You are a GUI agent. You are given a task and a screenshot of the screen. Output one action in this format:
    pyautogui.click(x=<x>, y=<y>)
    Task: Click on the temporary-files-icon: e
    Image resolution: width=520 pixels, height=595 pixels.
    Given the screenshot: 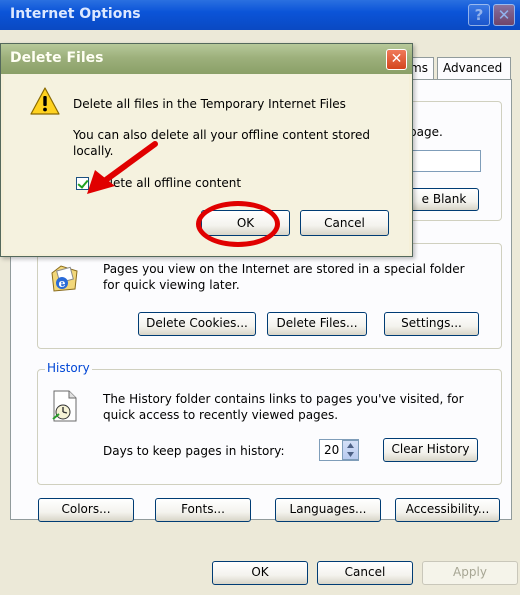 What is the action you would take?
    pyautogui.click(x=65, y=279)
    